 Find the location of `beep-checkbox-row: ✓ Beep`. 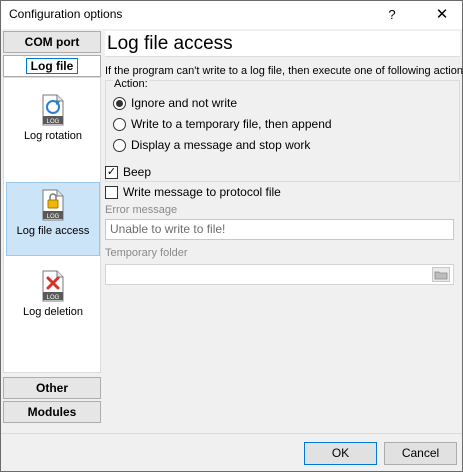

beep-checkbox-row: ✓ Beep is located at coordinates (128, 172).